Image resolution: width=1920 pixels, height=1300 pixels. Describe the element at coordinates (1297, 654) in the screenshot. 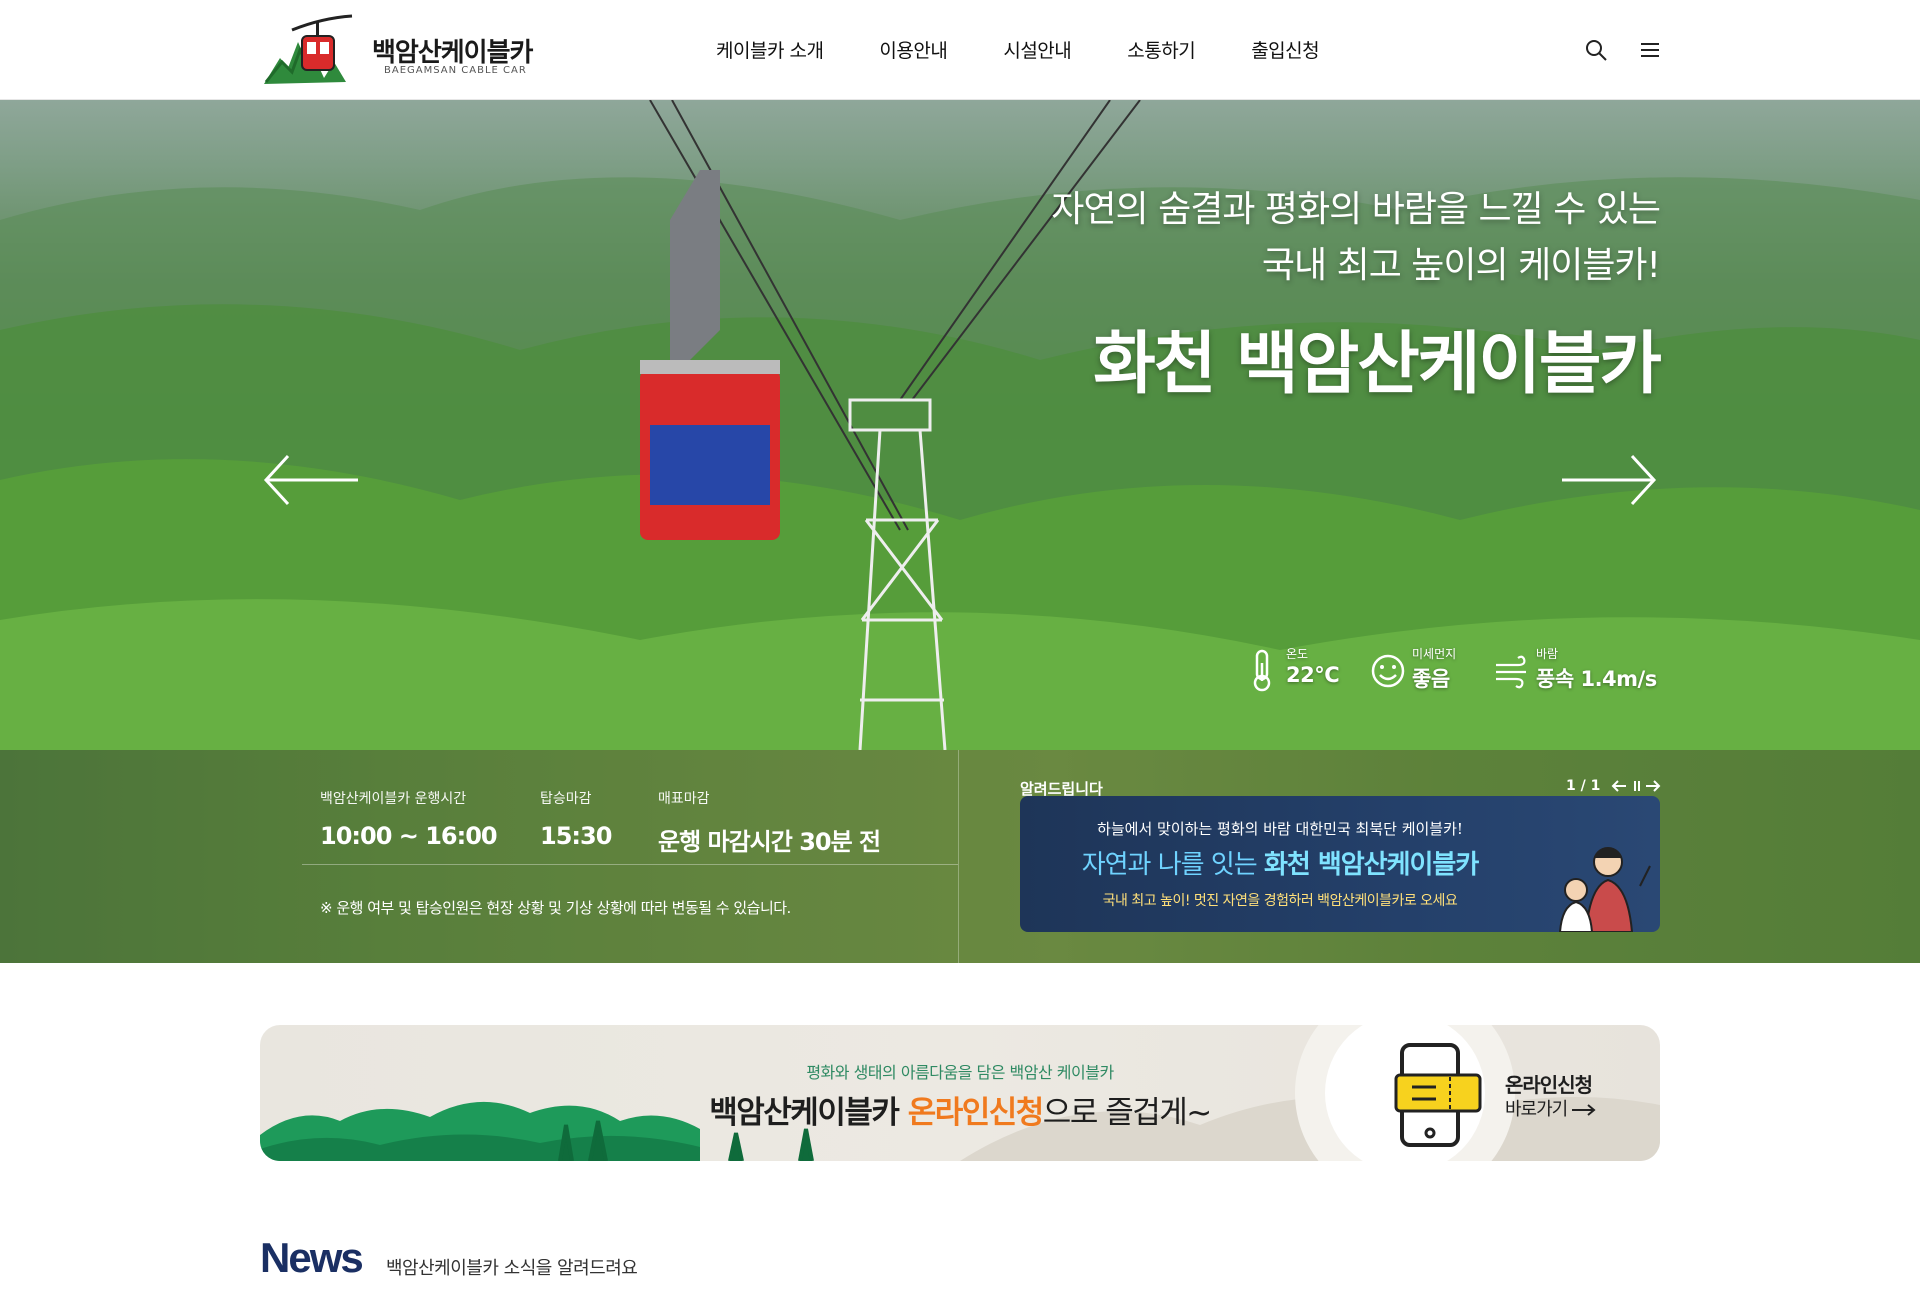

I see `temperature-label: 온도` at that location.